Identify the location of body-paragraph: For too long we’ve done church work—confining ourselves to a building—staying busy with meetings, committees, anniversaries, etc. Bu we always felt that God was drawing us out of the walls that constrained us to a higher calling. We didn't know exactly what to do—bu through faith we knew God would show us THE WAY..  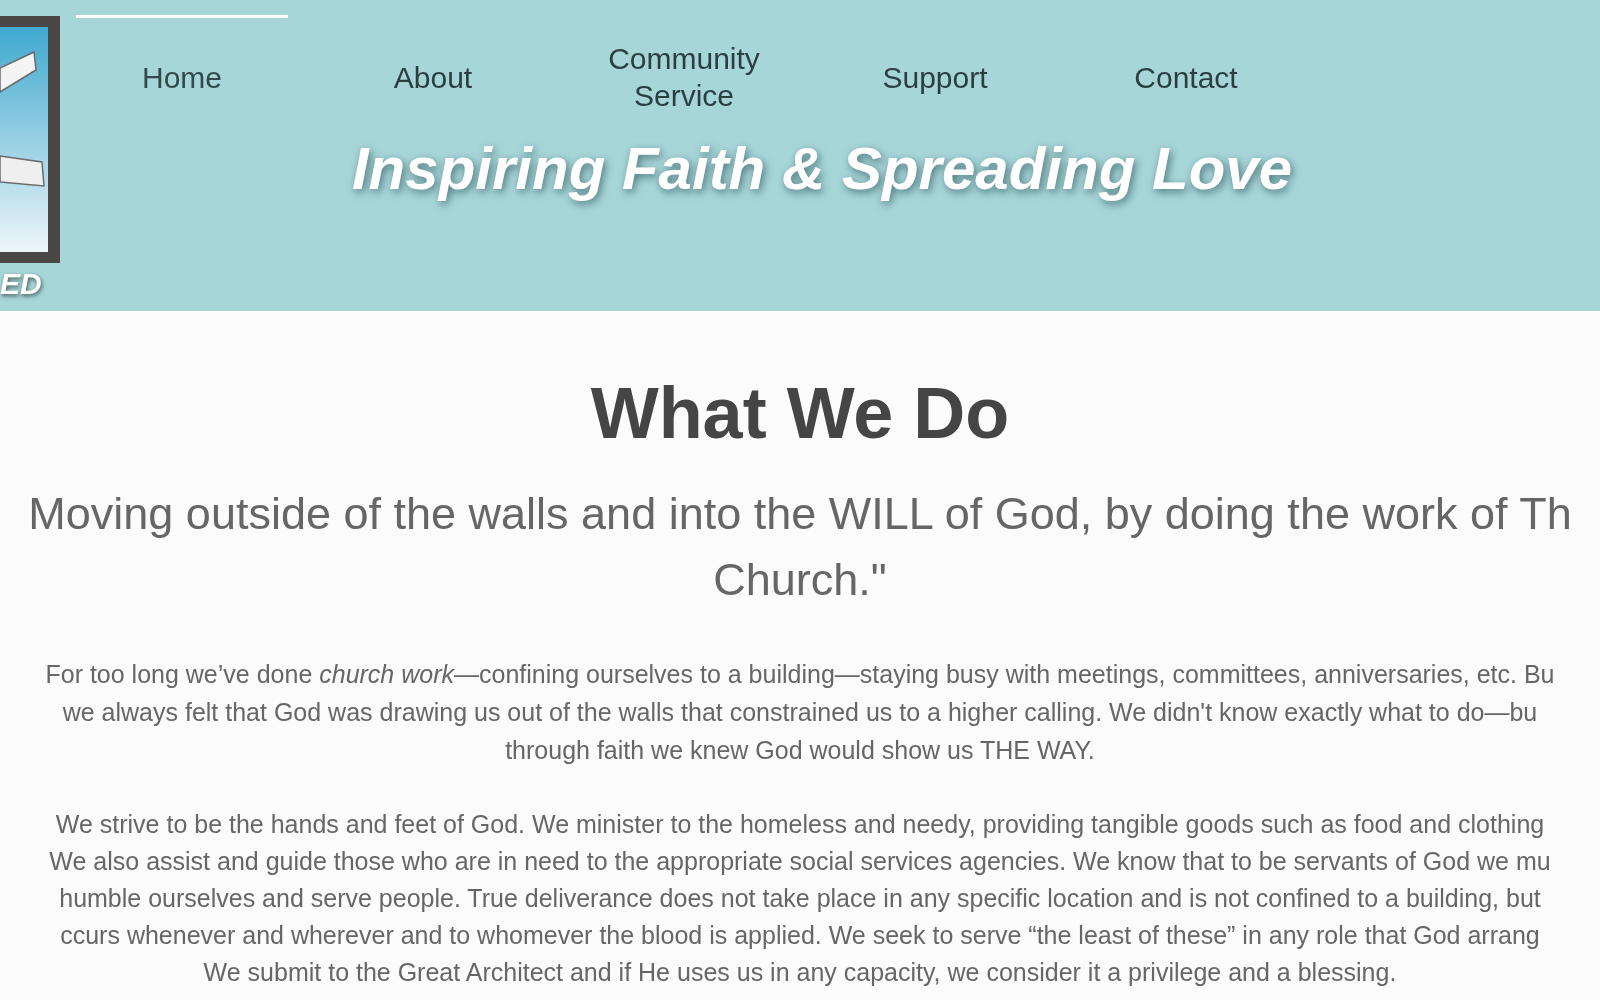
(800, 712).